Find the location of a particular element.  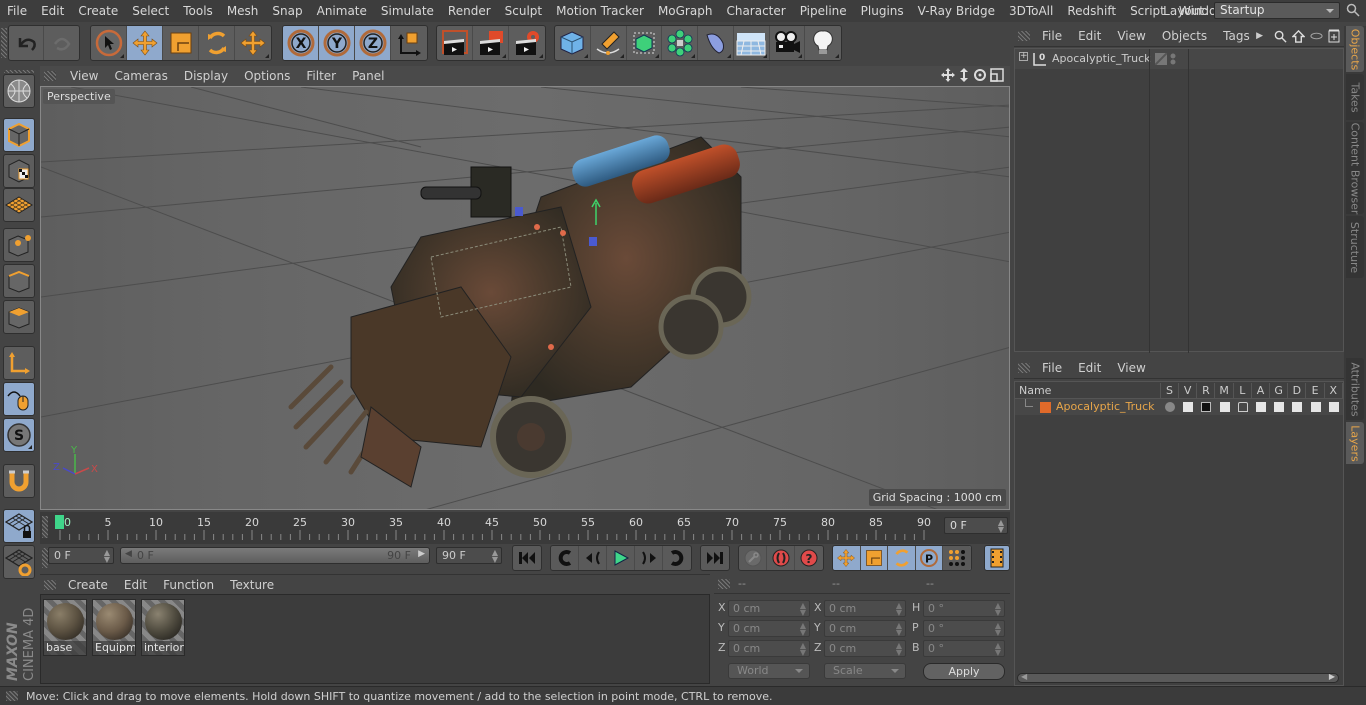

tab-attributes: Attributes is located at coordinates (1355, 389).